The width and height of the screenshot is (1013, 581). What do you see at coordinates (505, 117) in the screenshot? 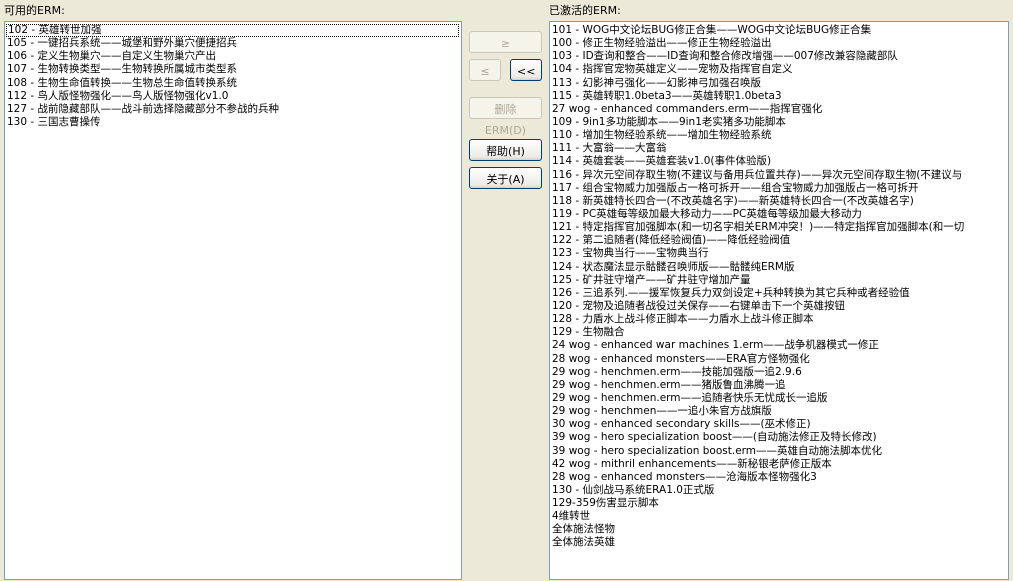
I see `delete-erm-button: 删除ERM(D)` at bounding box center [505, 117].